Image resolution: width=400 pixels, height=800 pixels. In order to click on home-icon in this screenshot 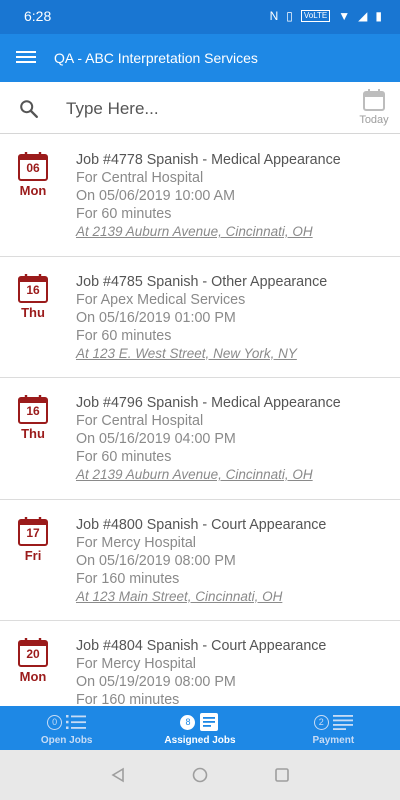, I will do `click(200, 775)`.